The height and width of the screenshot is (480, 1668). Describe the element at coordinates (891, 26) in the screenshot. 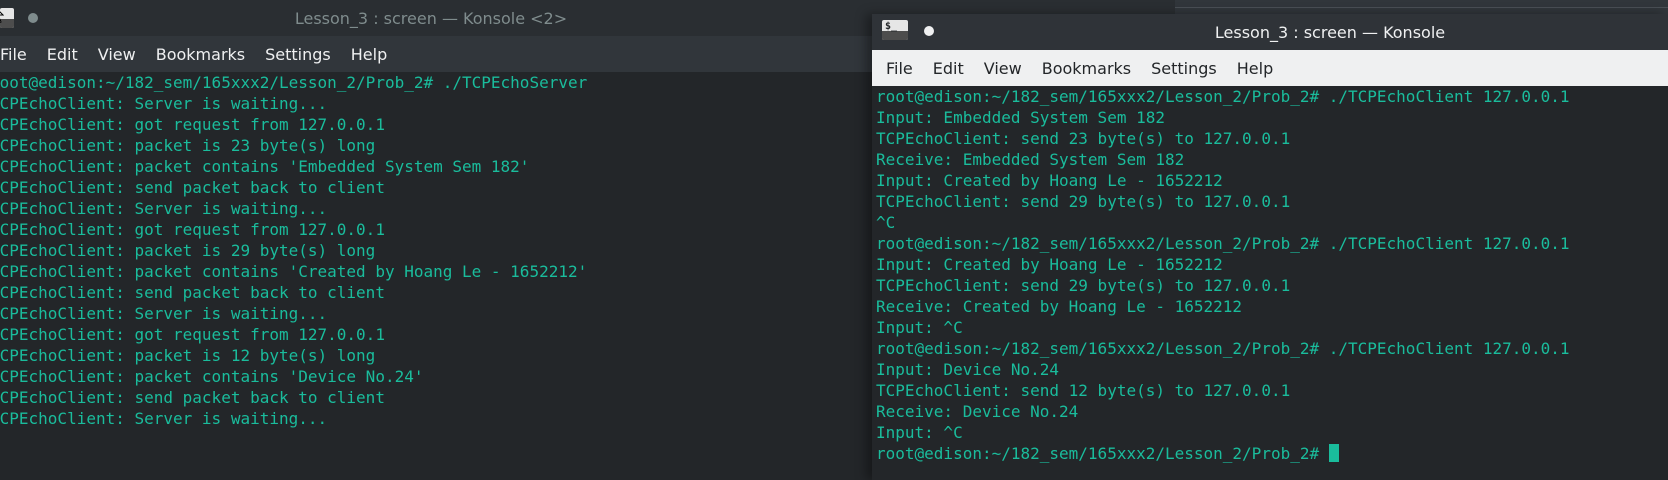

I see `app-icon-label: $_` at that location.